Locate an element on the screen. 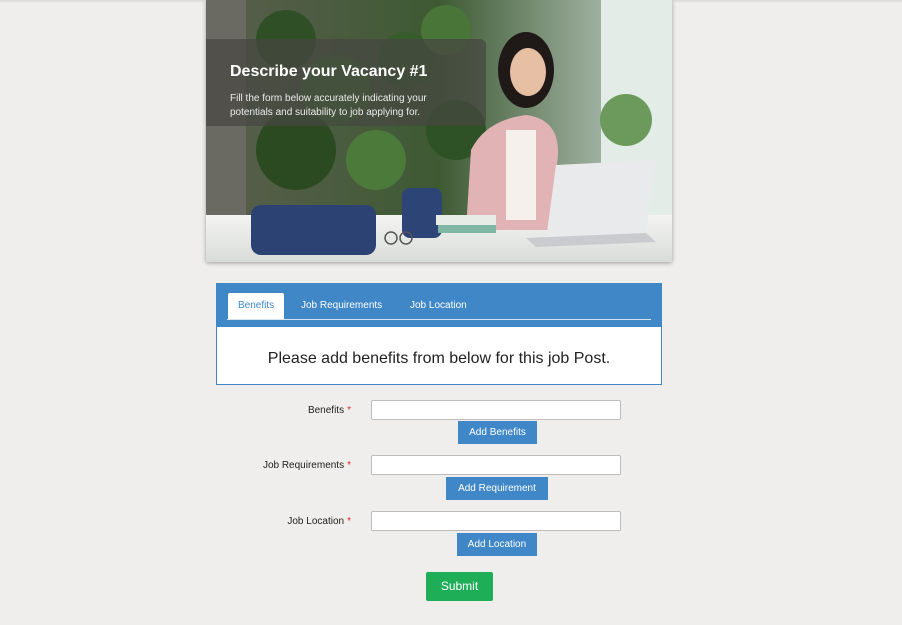 This screenshot has height=625, width=902. job-location-label: Job Location * is located at coordinates (276, 521).